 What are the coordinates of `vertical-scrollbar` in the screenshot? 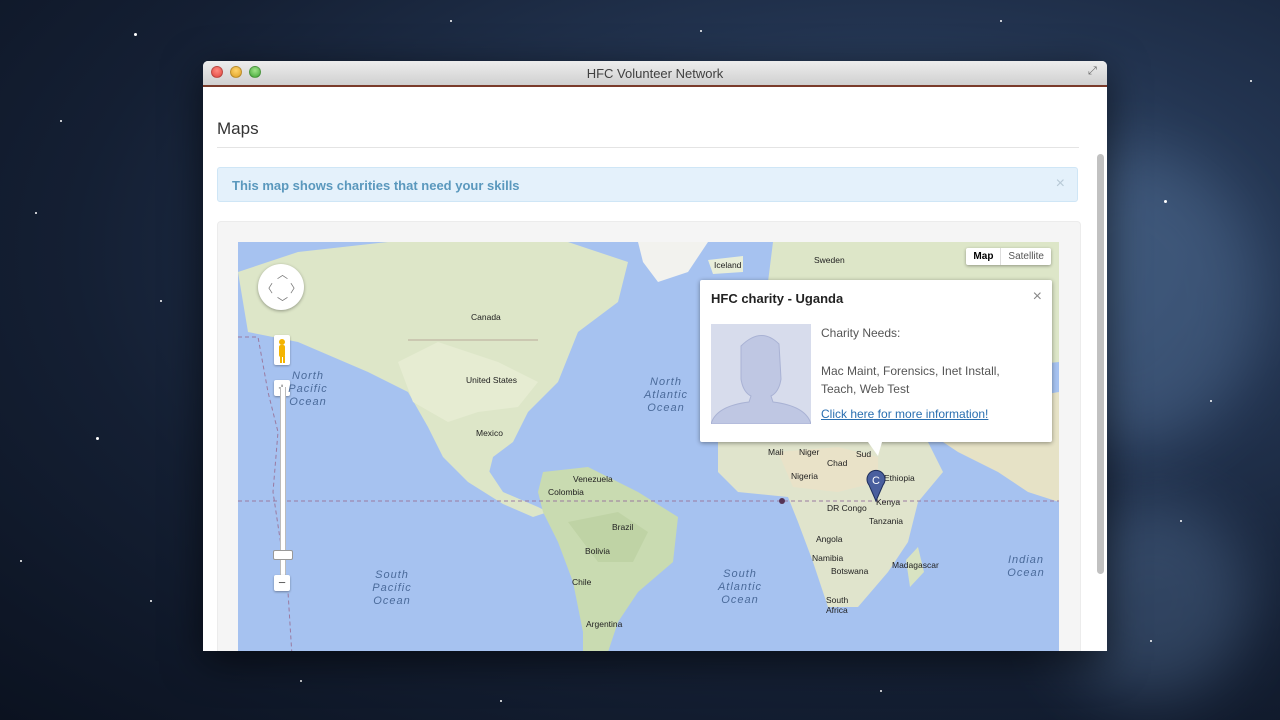 It's located at (1100, 364).